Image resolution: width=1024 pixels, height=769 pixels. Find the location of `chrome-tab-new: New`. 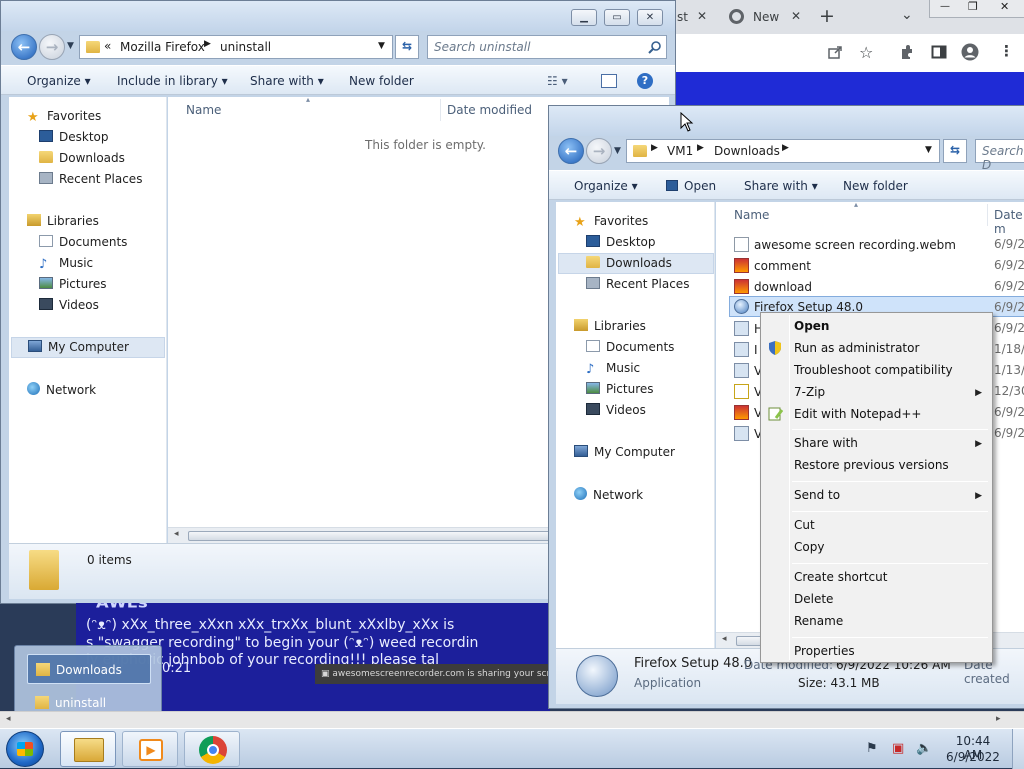

chrome-tab-new: New is located at coordinates (766, 17).